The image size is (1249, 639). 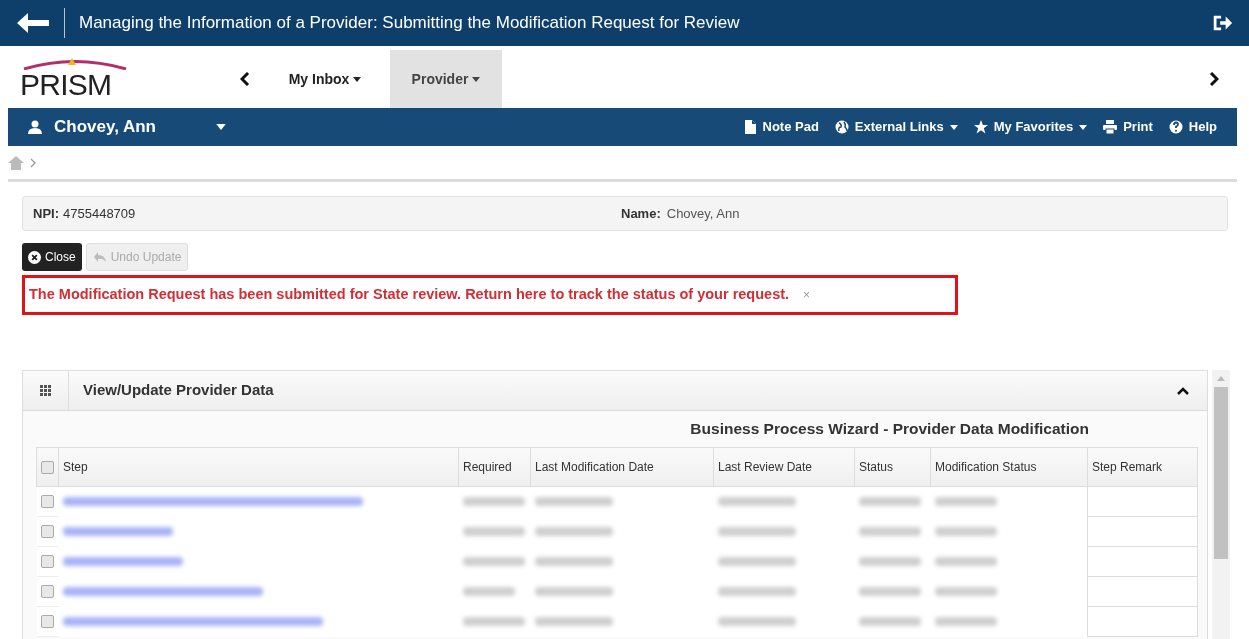 I want to click on user-name: Chovey, Ann, so click(x=105, y=127).